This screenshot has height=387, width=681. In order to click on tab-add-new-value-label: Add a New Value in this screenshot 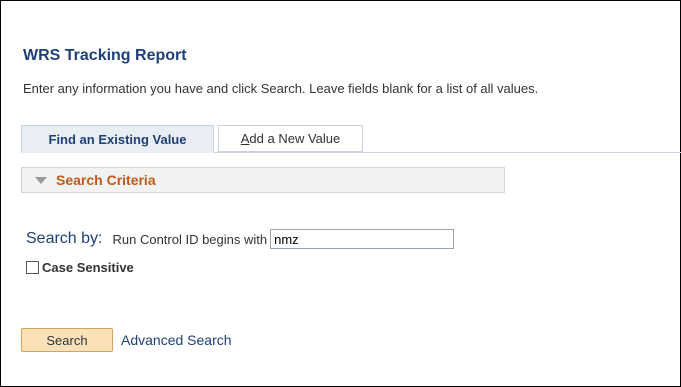, I will do `click(290, 138)`.